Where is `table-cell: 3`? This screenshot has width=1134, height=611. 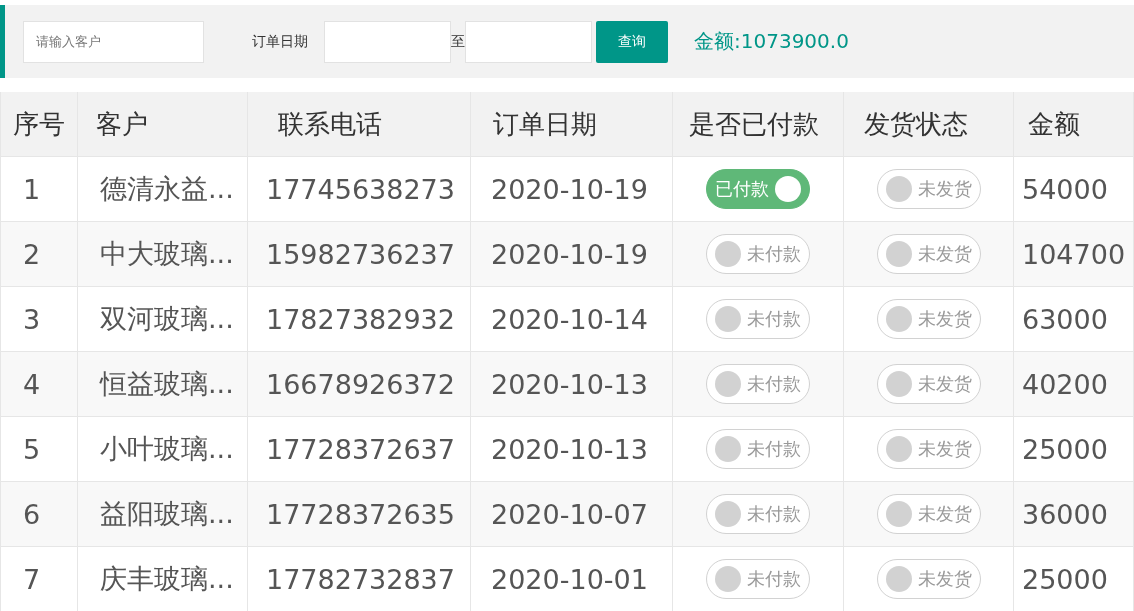 table-cell: 3 is located at coordinates (39, 319).